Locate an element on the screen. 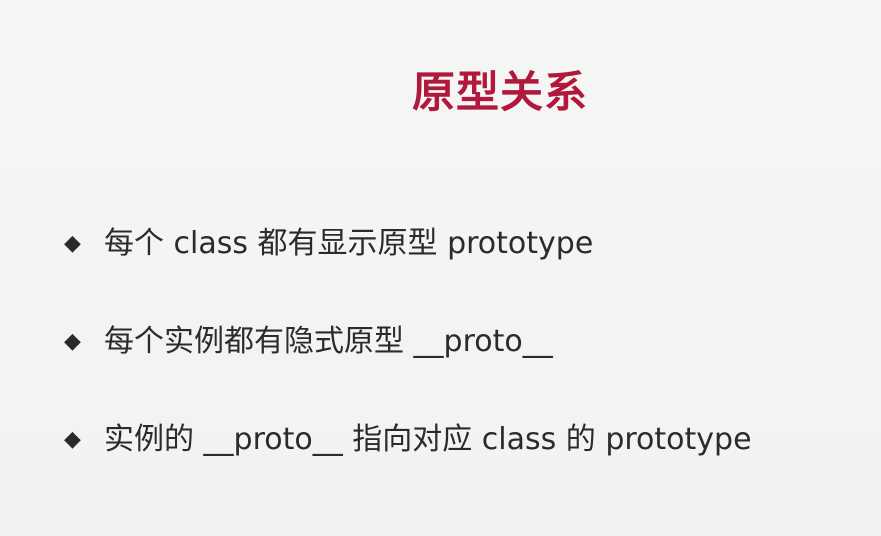 This screenshot has width=881, height=536. bullet-item: ◆ 每个实例都有隐式原型 __proto__ is located at coordinates (408, 369).